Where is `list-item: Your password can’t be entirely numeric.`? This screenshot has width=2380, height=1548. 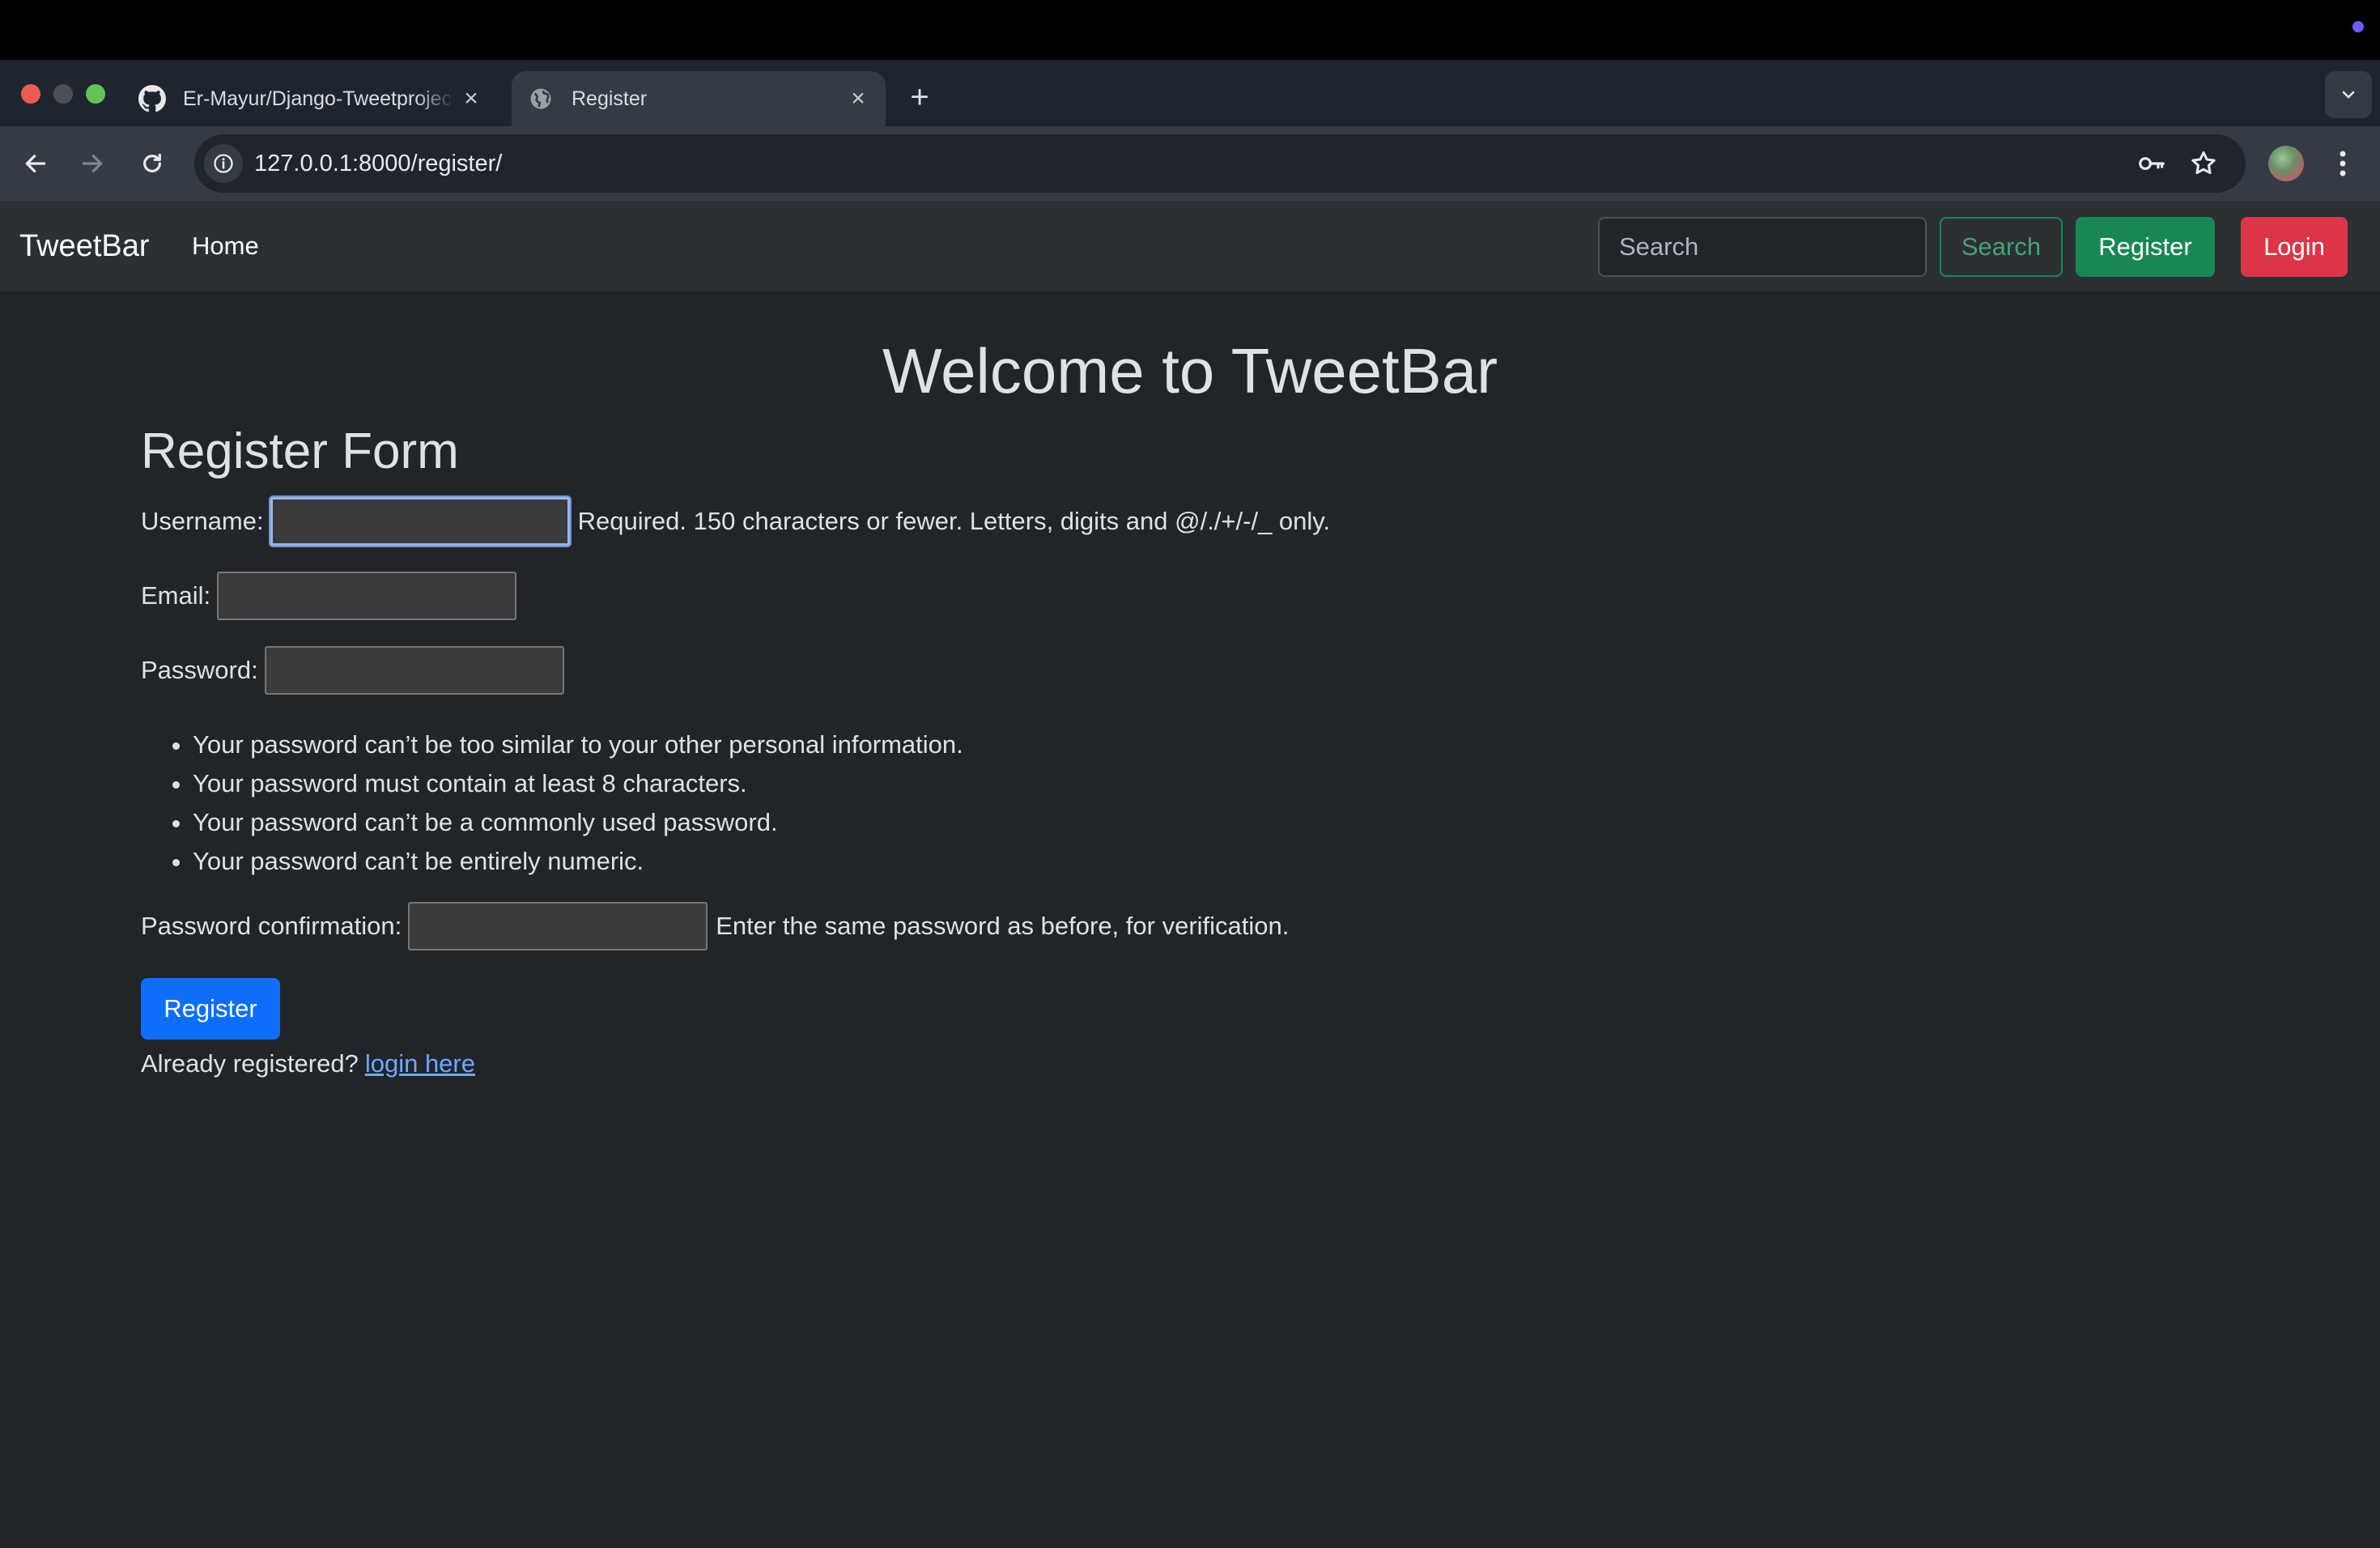
list-item: Your password can’t be entirely numeric. is located at coordinates (578, 861).